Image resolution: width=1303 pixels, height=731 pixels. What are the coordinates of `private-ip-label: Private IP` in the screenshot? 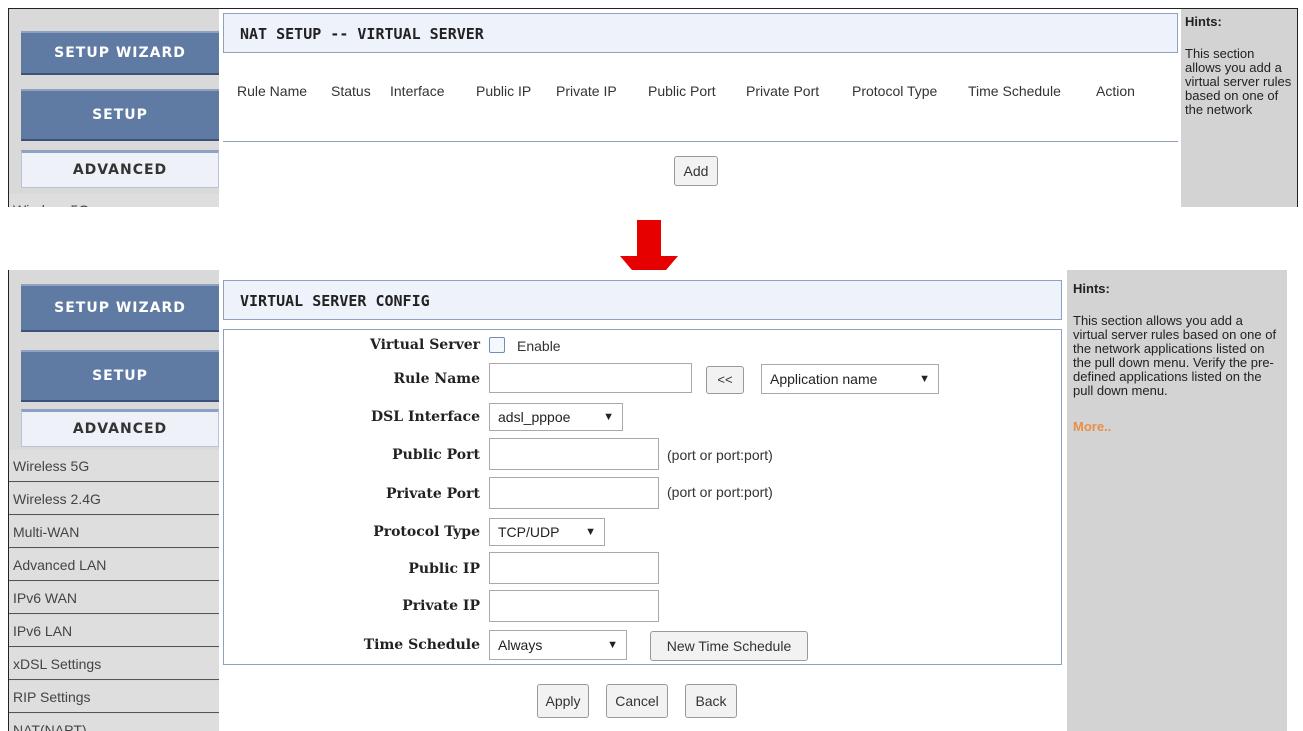 It's located at (441, 606).